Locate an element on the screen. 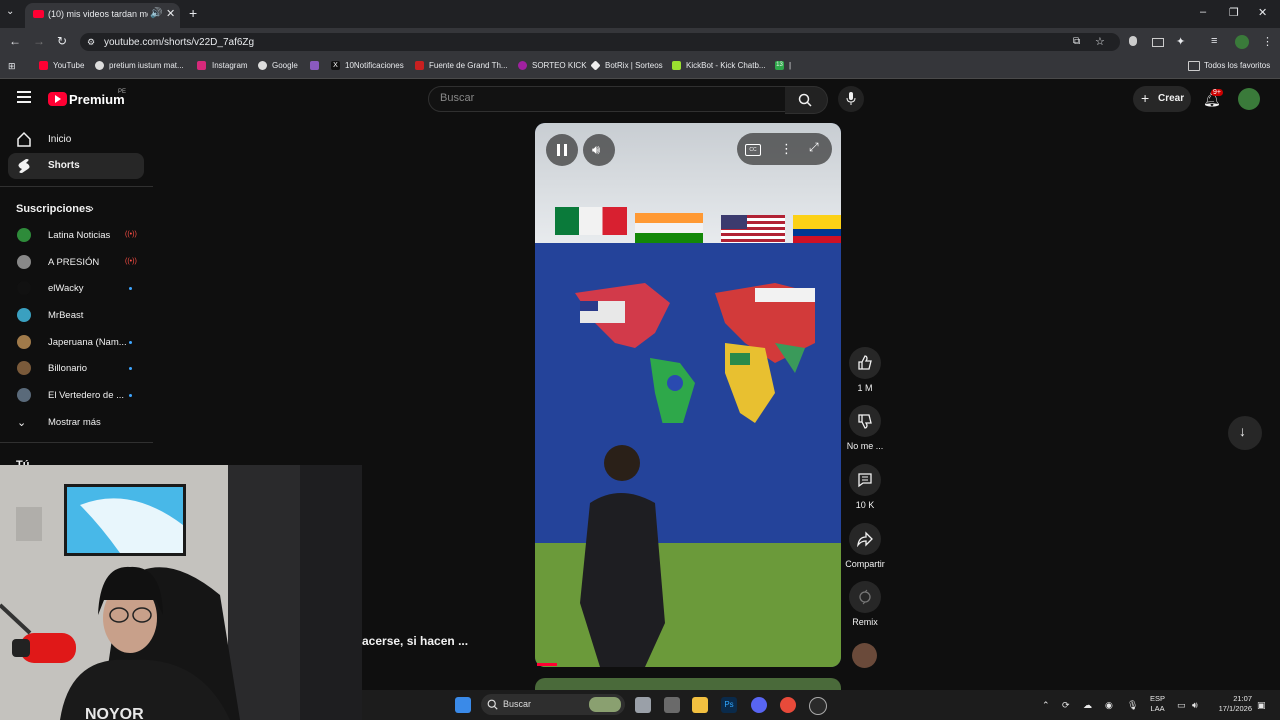  task-view-icon is located at coordinates (643, 705).